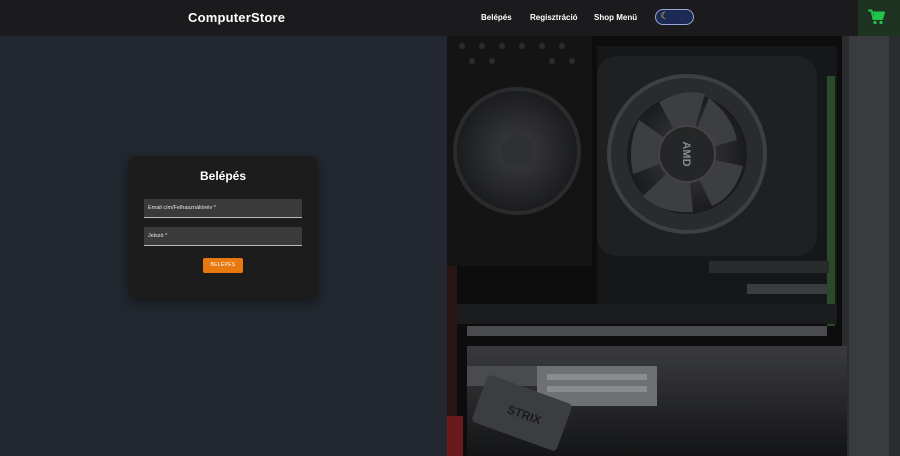 Image resolution: width=900 pixels, height=456 pixels. Describe the element at coordinates (223, 265) in the screenshot. I see `login-submit-button: BELÉPÉS` at that location.